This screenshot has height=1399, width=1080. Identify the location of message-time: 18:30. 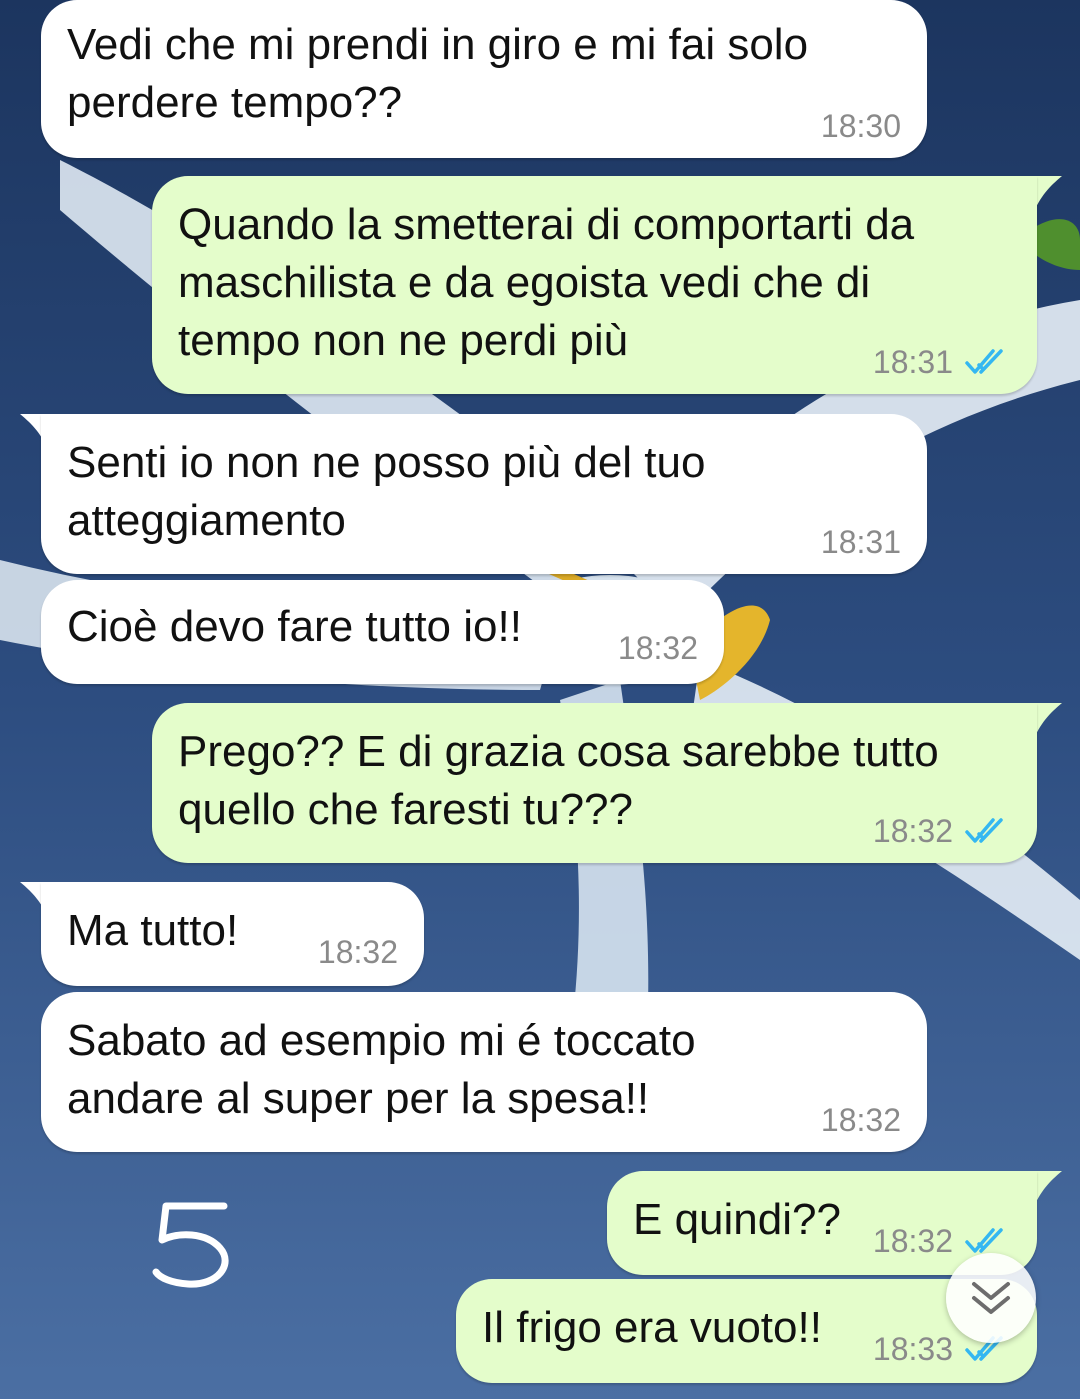
(860, 126).